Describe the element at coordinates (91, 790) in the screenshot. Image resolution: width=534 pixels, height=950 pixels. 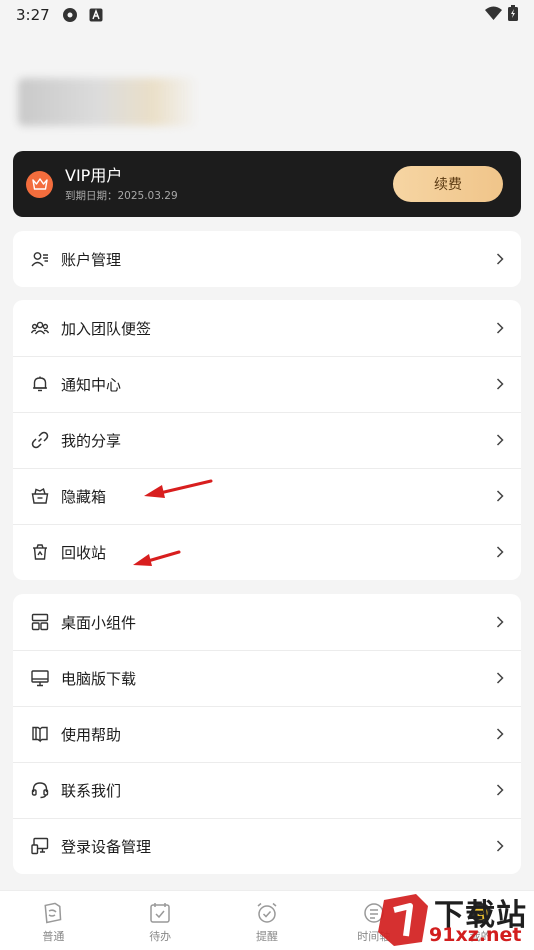
I see `menu-label: 联系我们` at that location.